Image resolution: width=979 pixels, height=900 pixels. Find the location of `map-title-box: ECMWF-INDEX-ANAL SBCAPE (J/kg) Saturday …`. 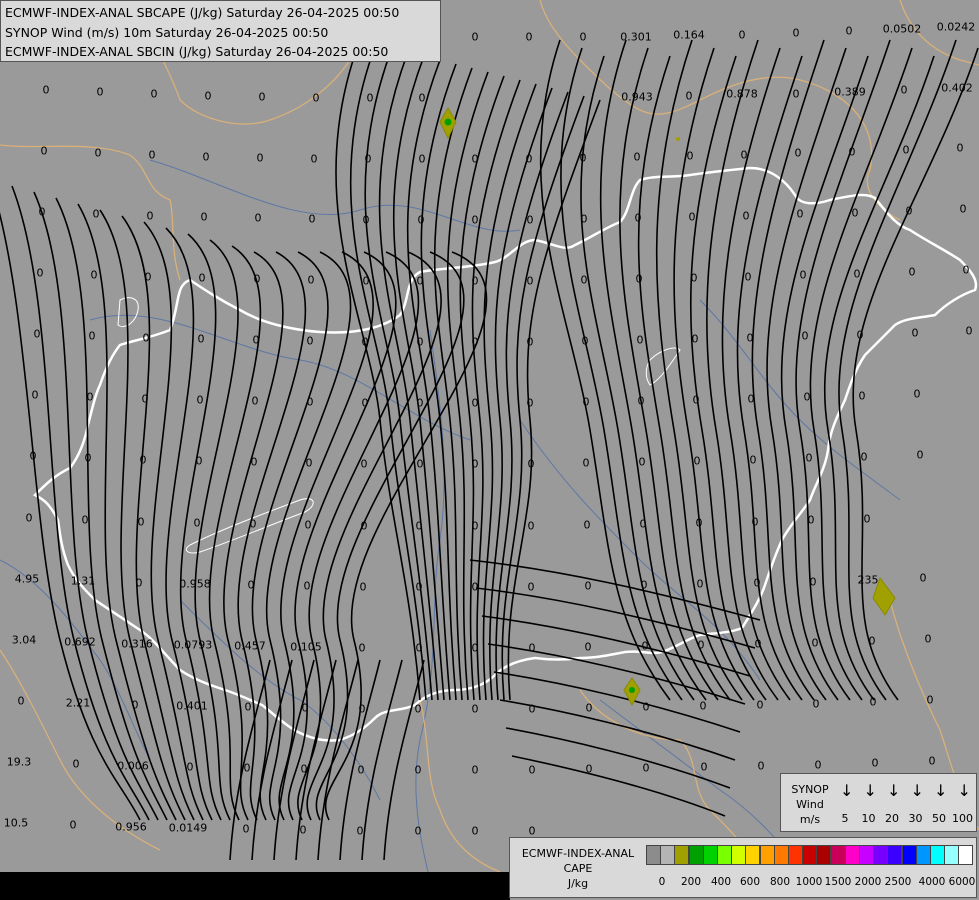

map-title-box: ECMWF-INDEX-ANAL SBCAPE (J/kg) Saturday … is located at coordinates (220, 31).